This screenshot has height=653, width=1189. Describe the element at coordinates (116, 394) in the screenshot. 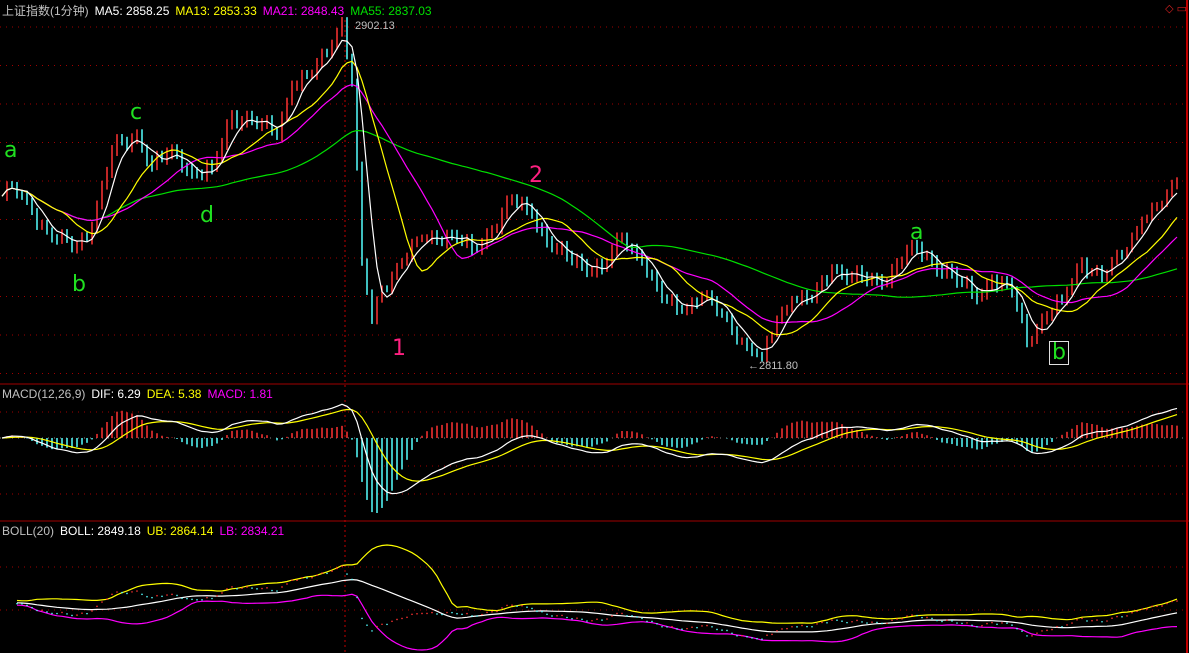

I see `dif-value: DIF: 6.29` at that location.